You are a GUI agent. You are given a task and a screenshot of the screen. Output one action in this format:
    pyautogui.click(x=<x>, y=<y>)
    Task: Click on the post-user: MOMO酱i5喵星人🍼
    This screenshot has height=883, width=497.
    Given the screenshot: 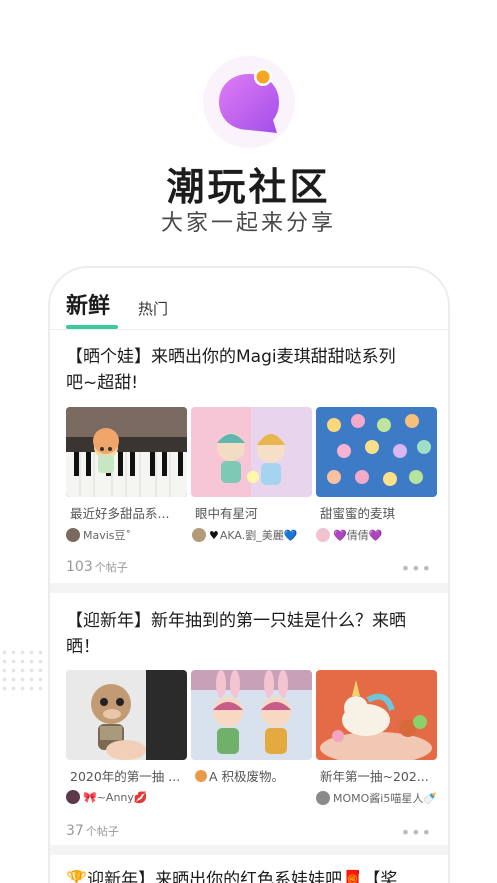 What is the action you would take?
    pyautogui.click(x=376, y=798)
    